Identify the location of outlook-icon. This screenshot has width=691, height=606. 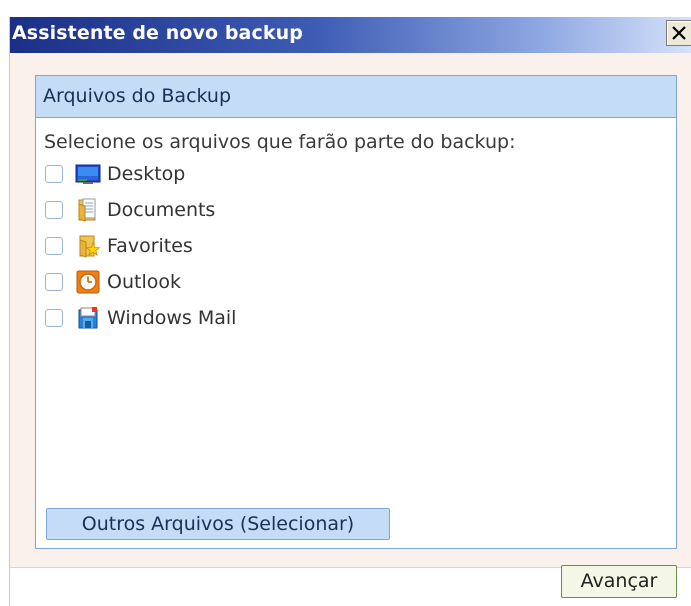
(88, 282).